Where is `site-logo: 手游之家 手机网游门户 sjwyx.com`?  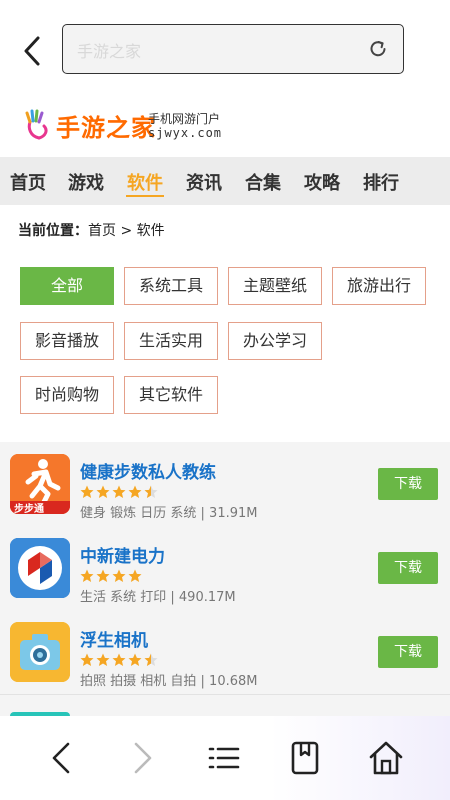
site-logo: 手游之家 手机网游门户 sjwyx.com is located at coordinates (132, 126).